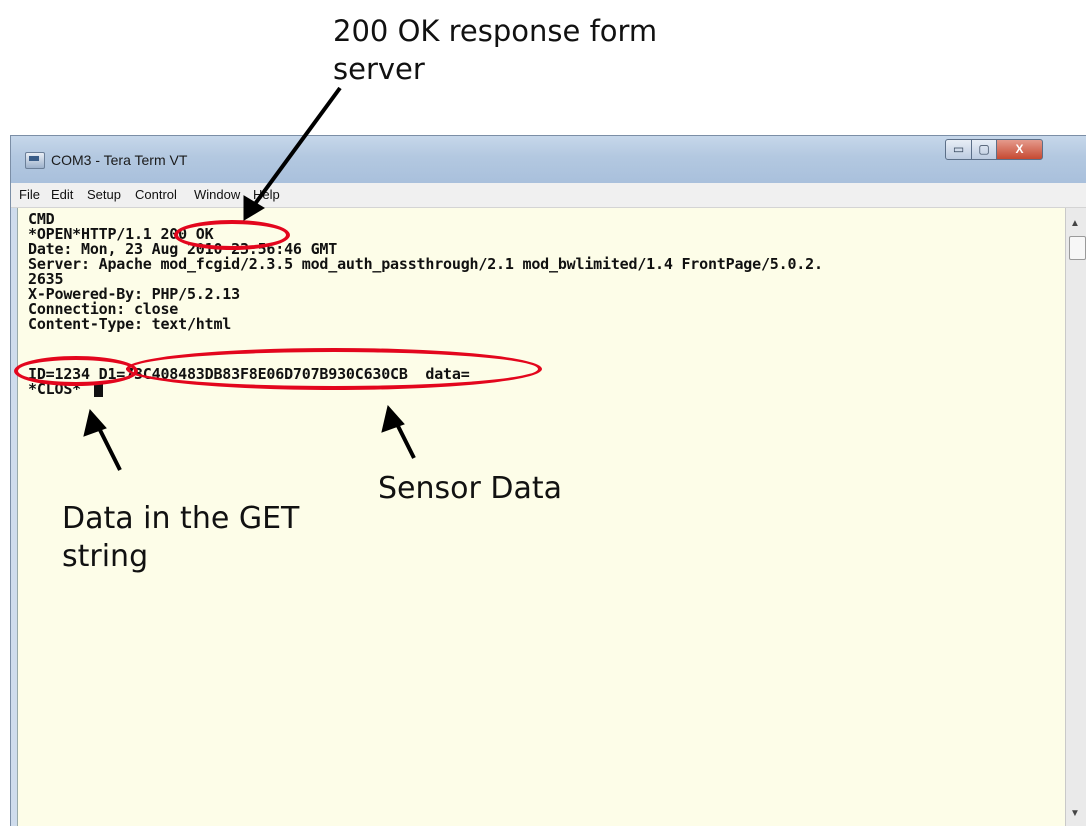  What do you see at coordinates (105, 556) in the screenshot?
I see `annotation-get-line2: string` at bounding box center [105, 556].